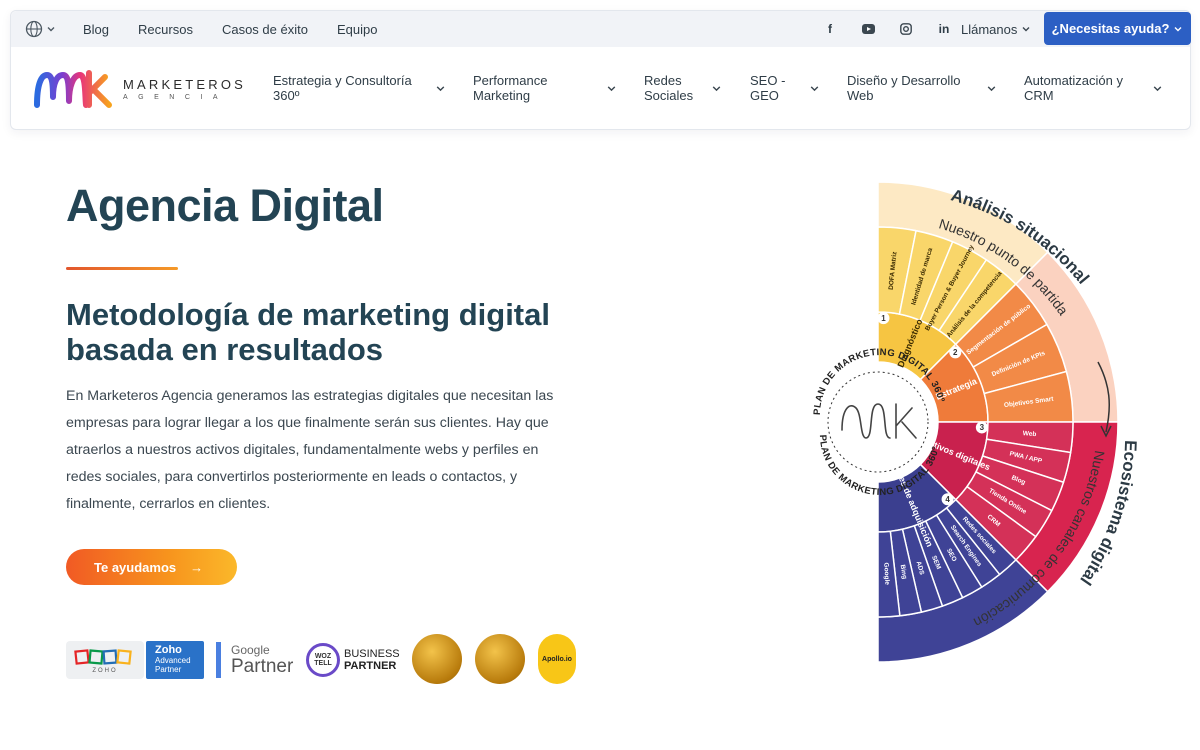  I want to click on nav-label: Estrategia y Consultoría, so click(342, 80).